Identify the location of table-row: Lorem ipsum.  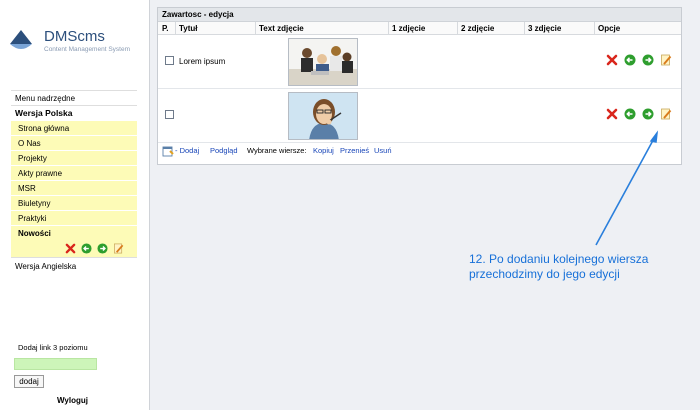
(419, 62).